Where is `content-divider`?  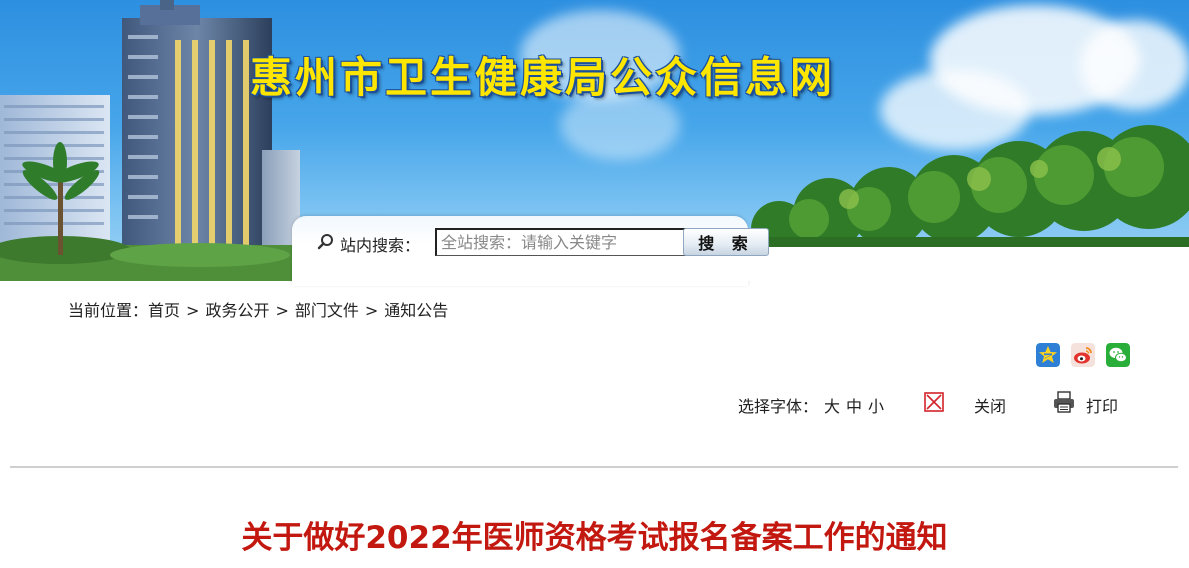
content-divider is located at coordinates (594, 467).